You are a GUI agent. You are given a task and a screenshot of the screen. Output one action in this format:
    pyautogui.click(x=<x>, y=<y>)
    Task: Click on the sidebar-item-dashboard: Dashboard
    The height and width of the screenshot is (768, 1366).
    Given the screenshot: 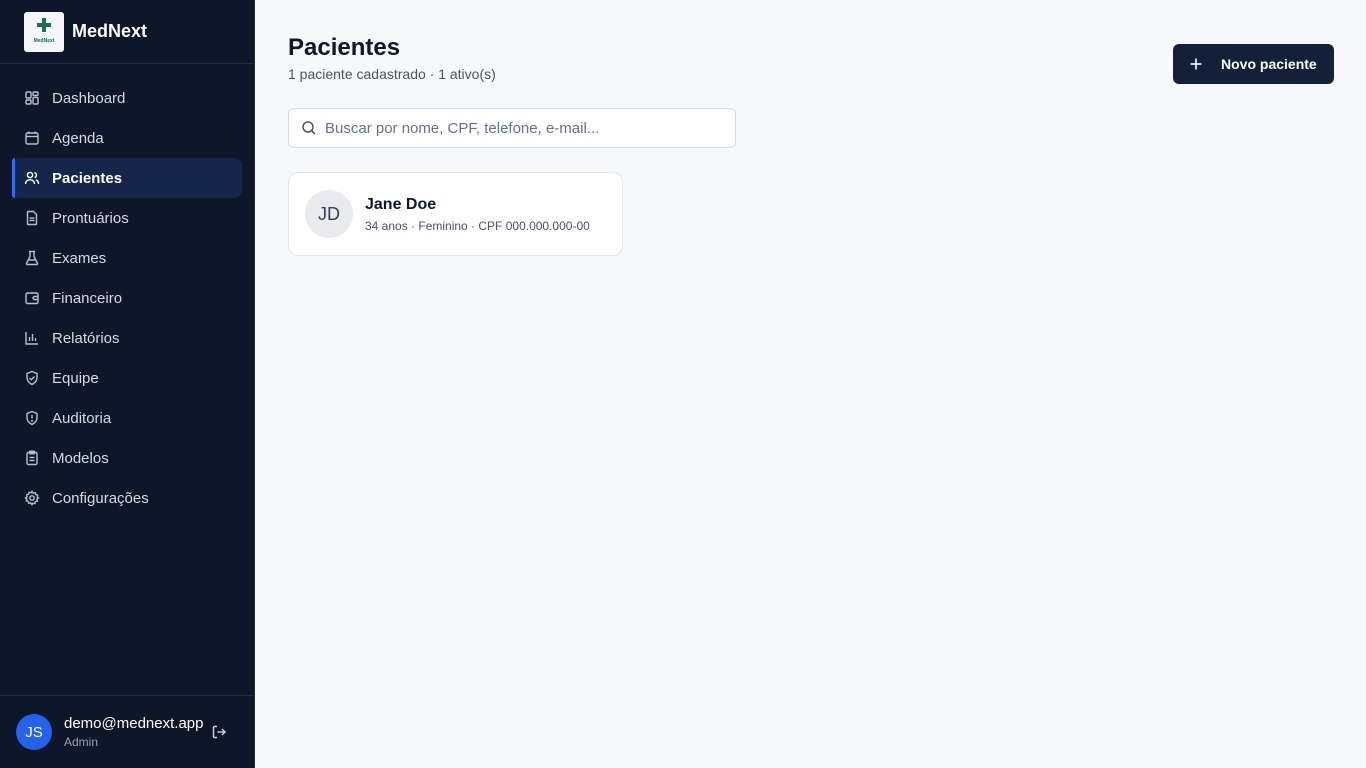 What is the action you would take?
    pyautogui.click(x=127, y=98)
    